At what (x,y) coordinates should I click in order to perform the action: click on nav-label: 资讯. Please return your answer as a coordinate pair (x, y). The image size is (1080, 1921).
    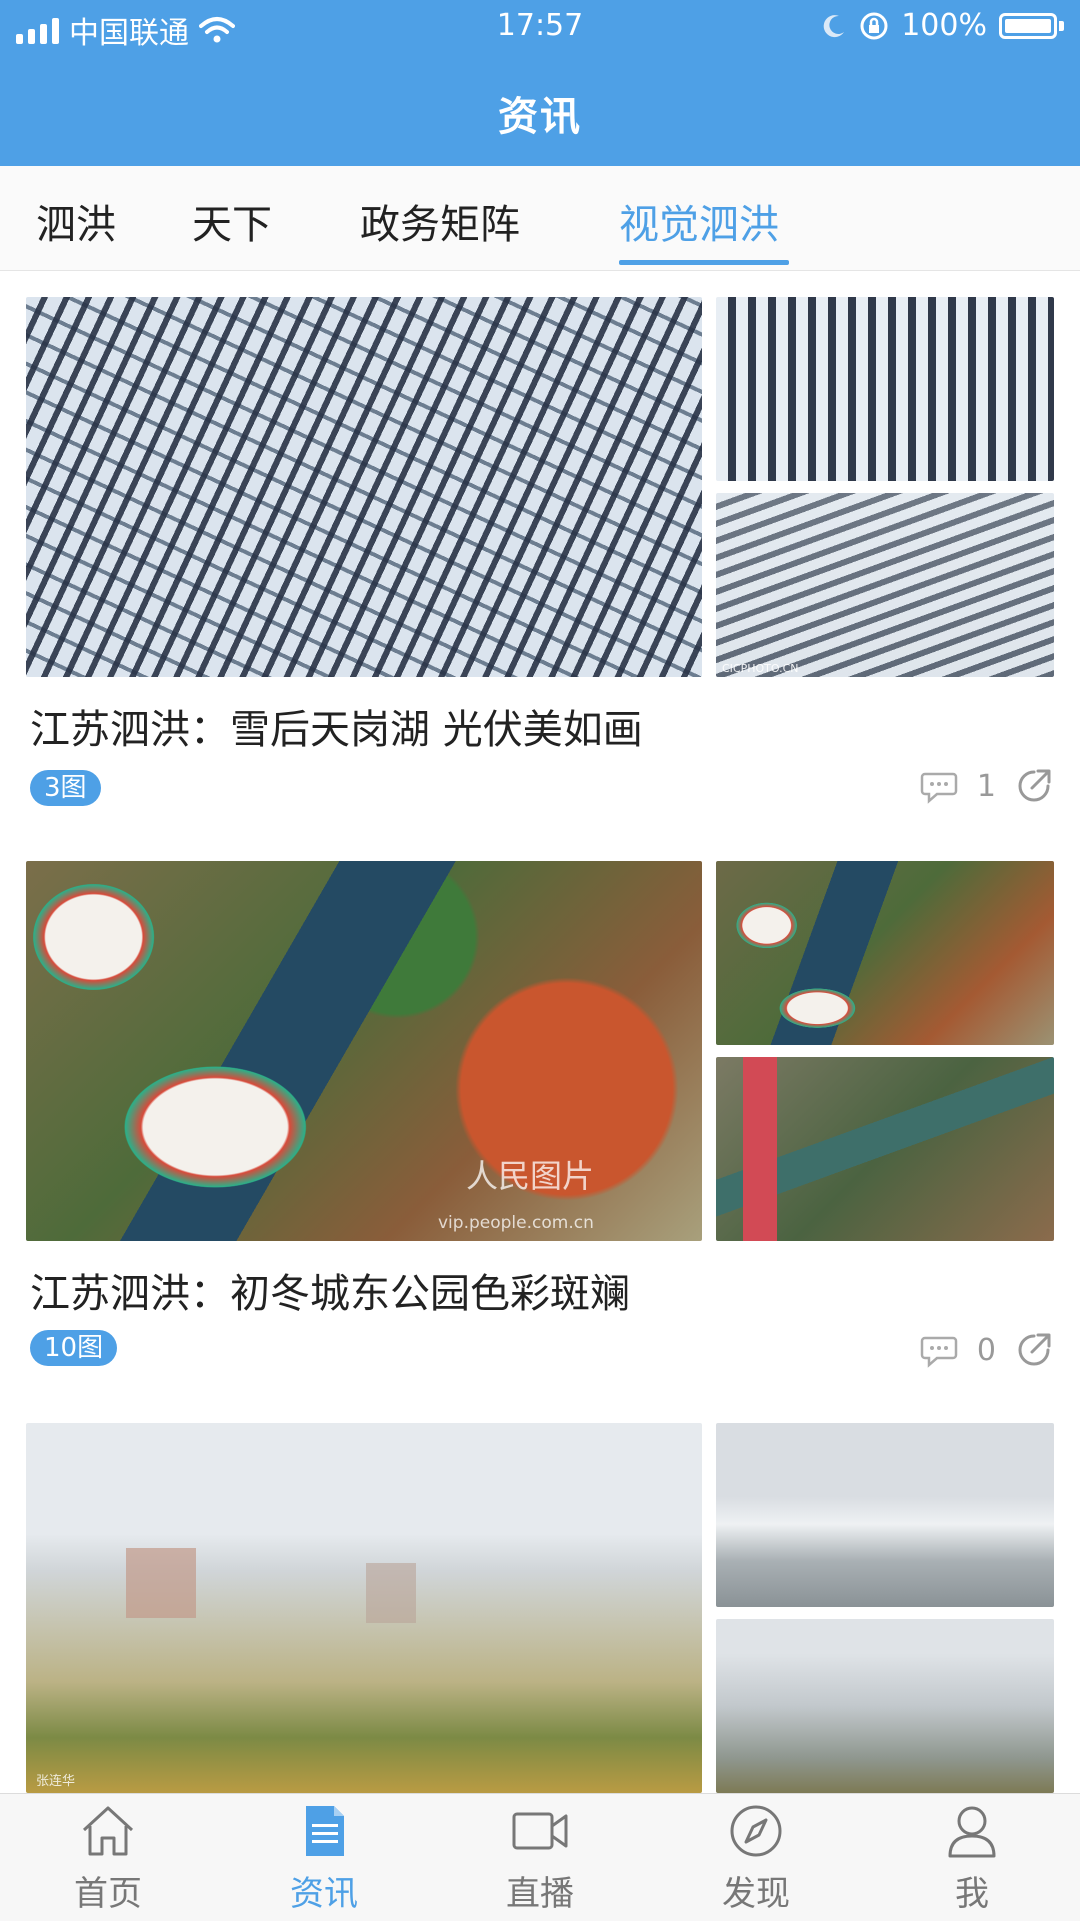
    Looking at the image, I should click on (324, 1894).